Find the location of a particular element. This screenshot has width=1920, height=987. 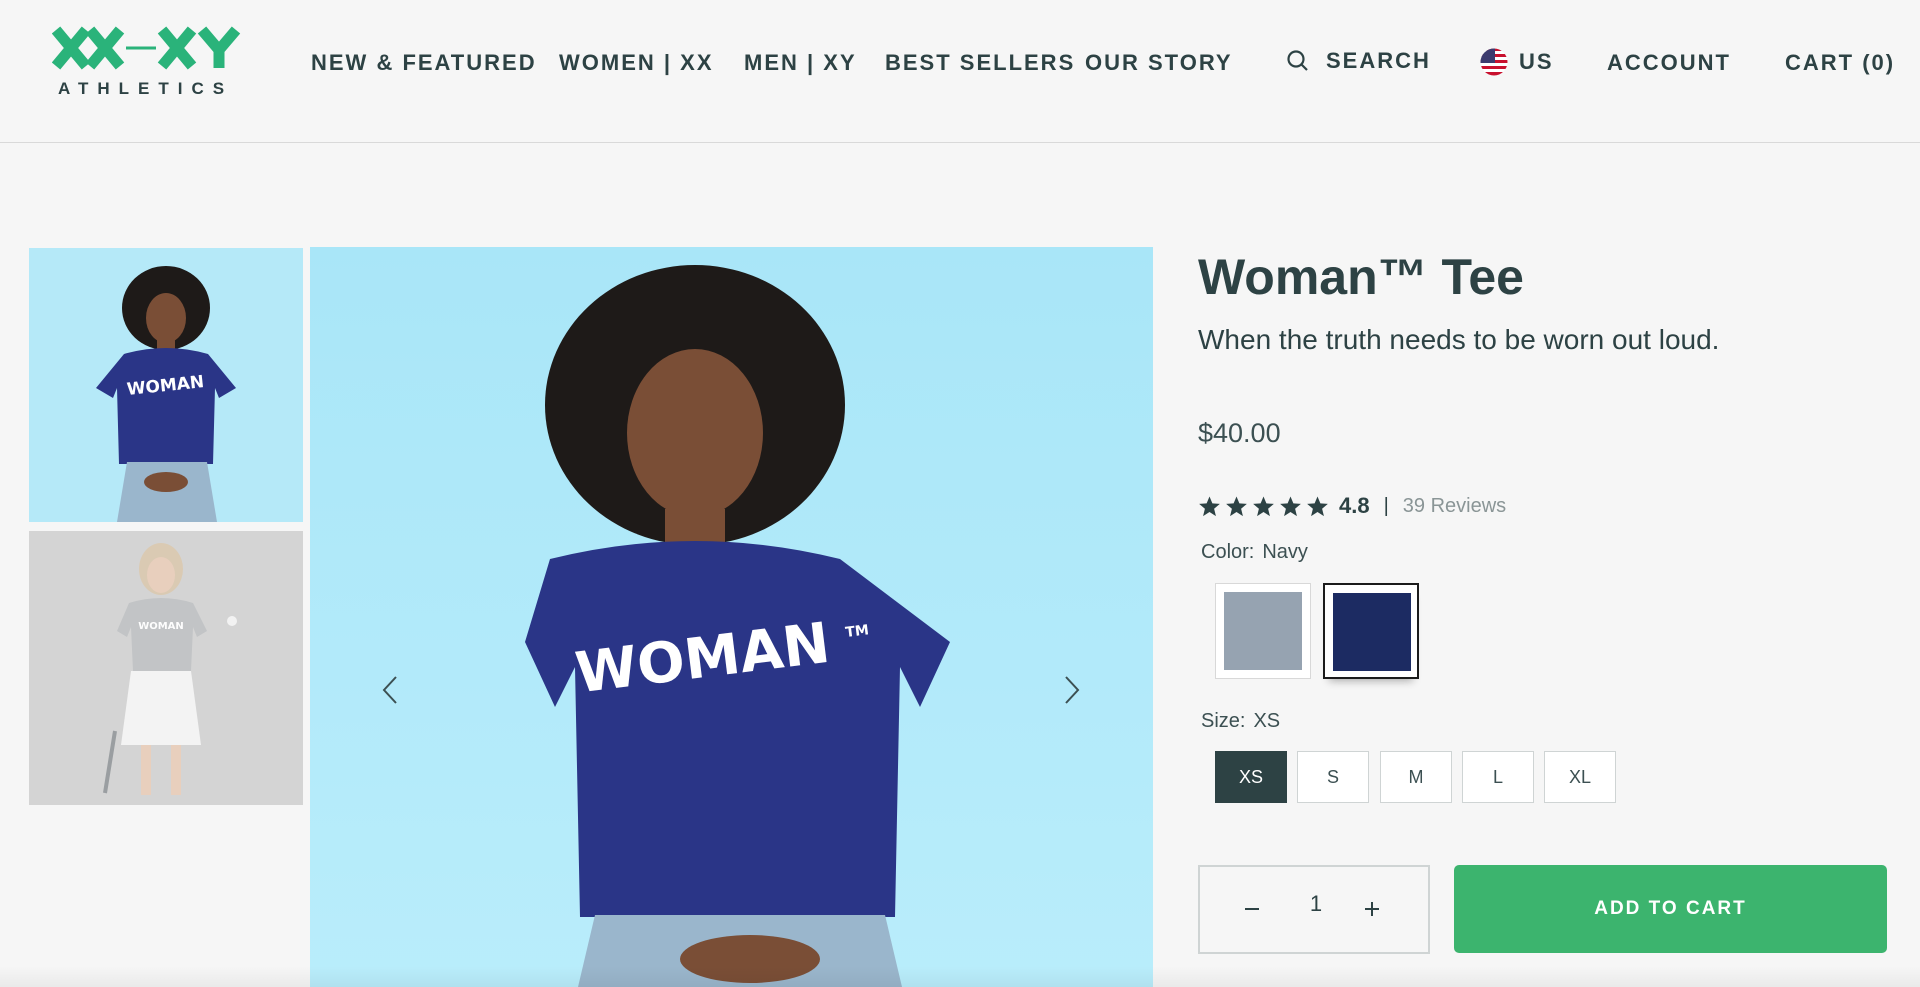

product-rating: 4.8 | 39 Reviews is located at coordinates (1352, 506).